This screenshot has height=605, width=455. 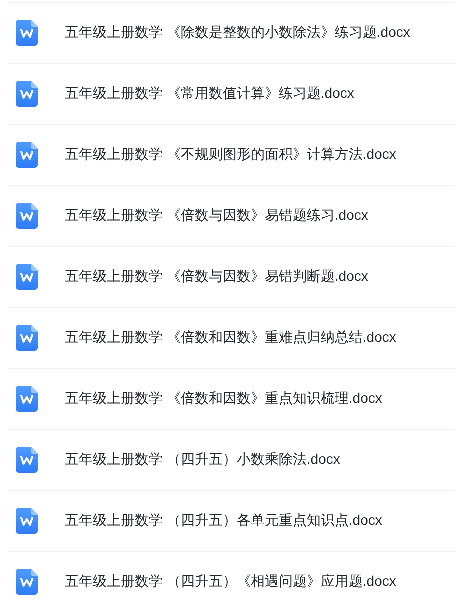 I want to click on file-name: 五年级上册数学 《除数是整数的小数除法》练习题.docx, so click(x=237, y=33).